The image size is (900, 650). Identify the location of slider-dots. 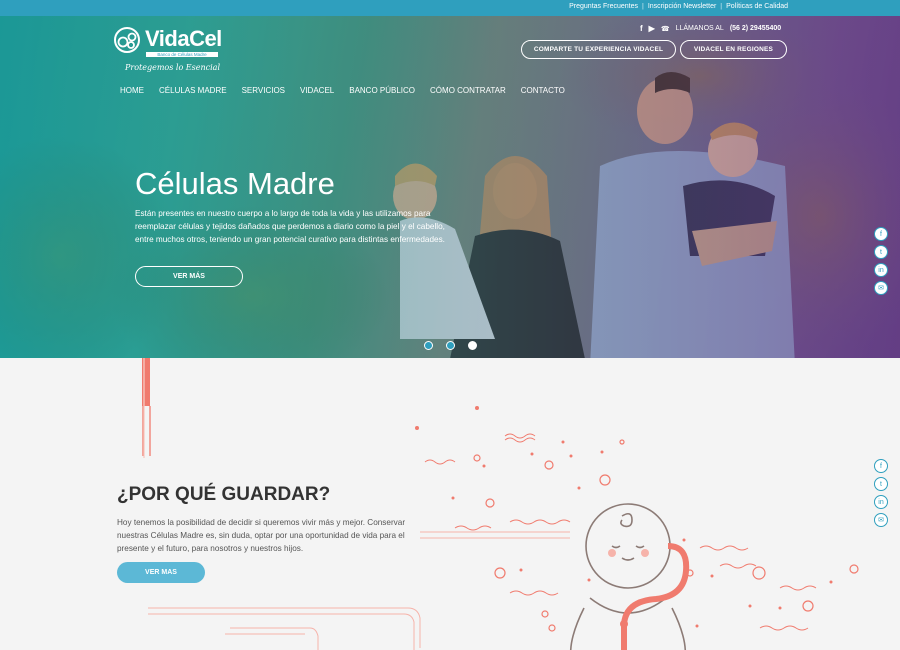
(450, 345).